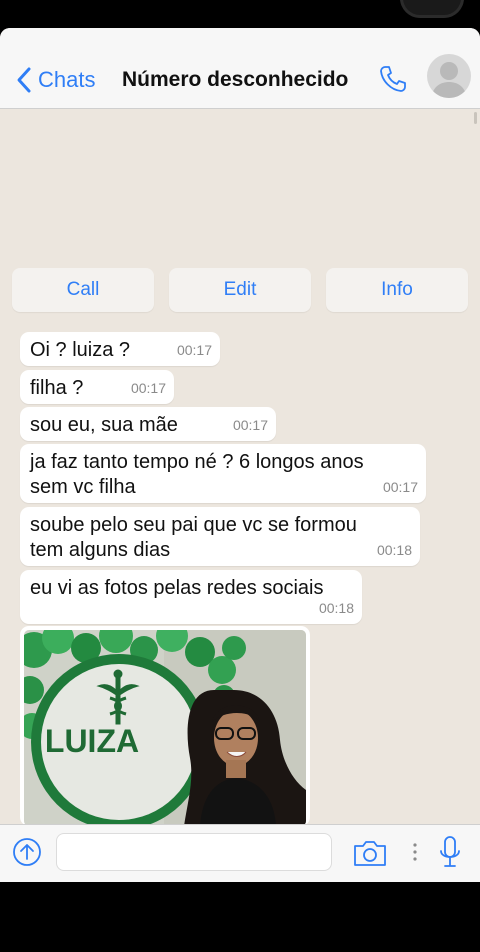  I want to click on avatar-icon, so click(449, 80).